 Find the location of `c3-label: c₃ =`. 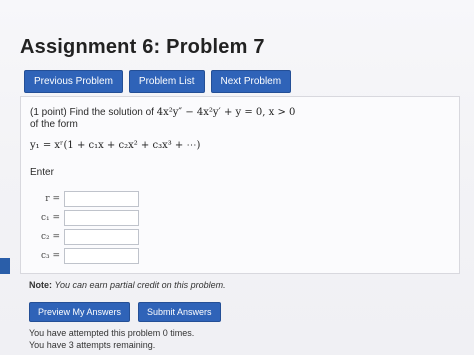

c3-label: c₃ = is located at coordinates (50, 256).